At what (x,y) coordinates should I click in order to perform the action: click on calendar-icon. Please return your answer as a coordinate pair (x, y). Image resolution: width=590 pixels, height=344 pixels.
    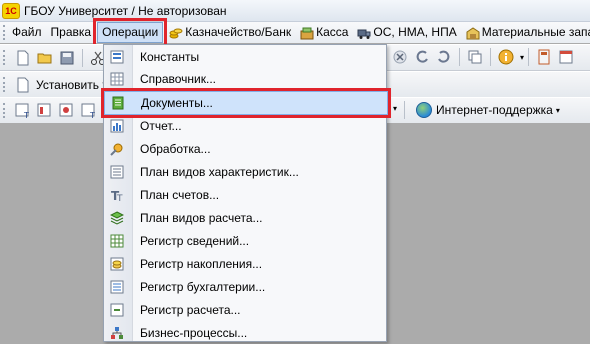
    Looking at the image, I should click on (566, 57).